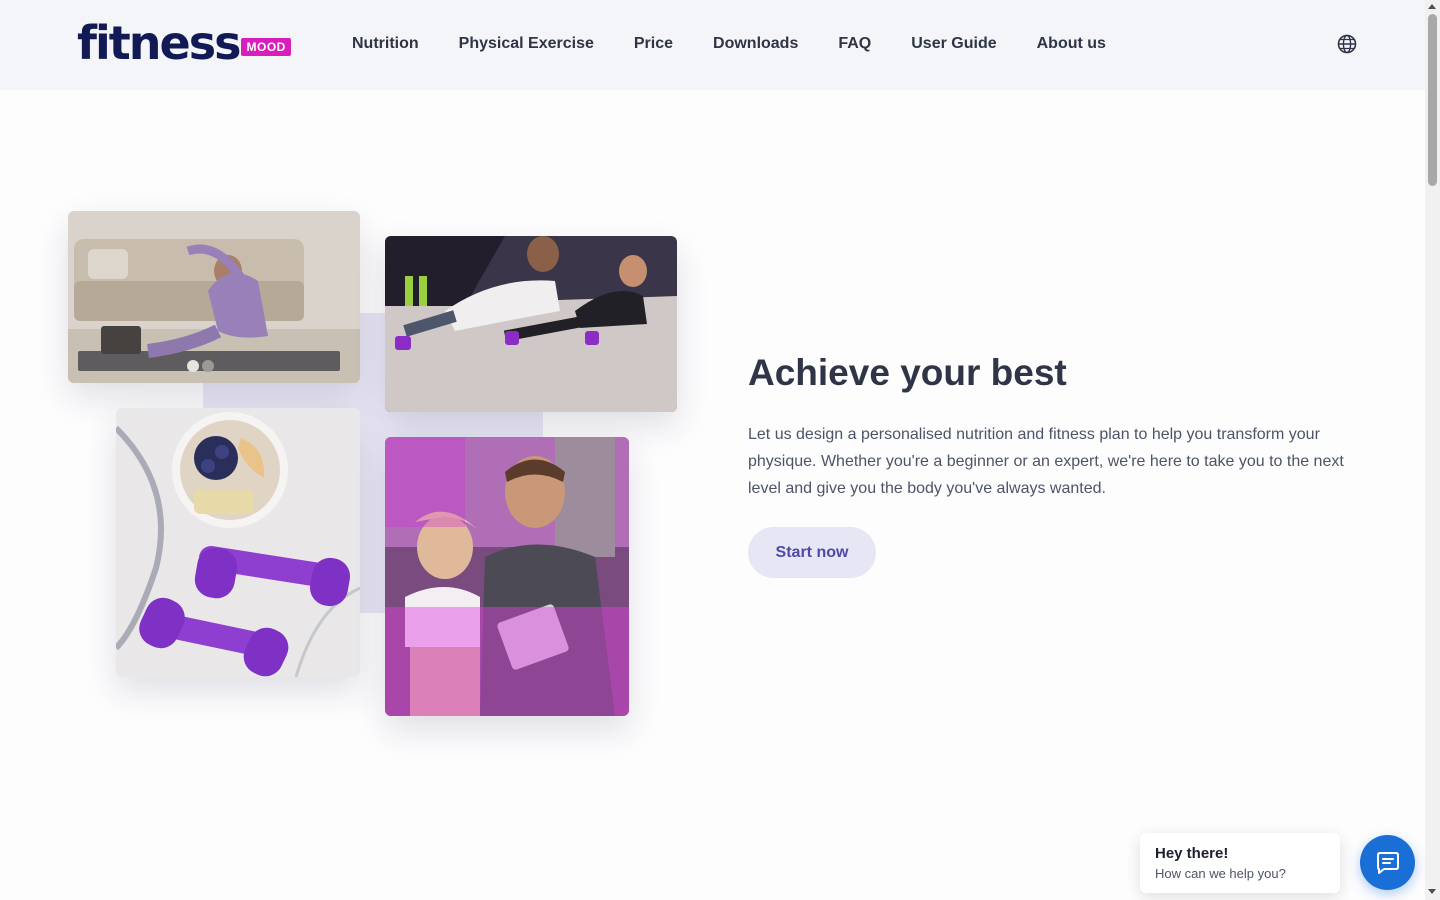  What do you see at coordinates (159, 43) in the screenshot?
I see `logo-wordmark: fitness` at bounding box center [159, 43].